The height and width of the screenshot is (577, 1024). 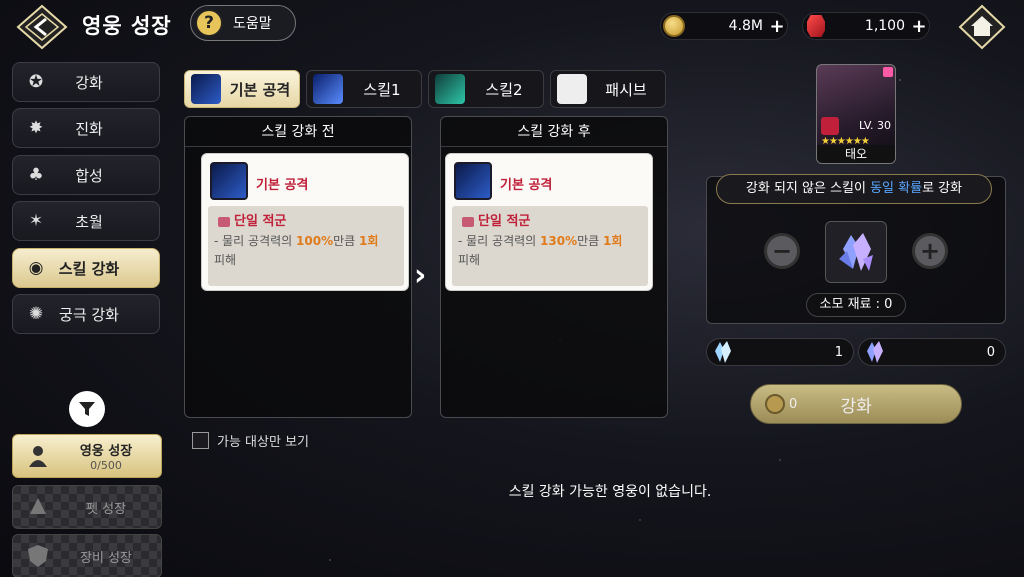 What do you see at coordinates (780, 352) in the screenshot?
I see `material-count-1: 1` at bounding box center [780, 352].